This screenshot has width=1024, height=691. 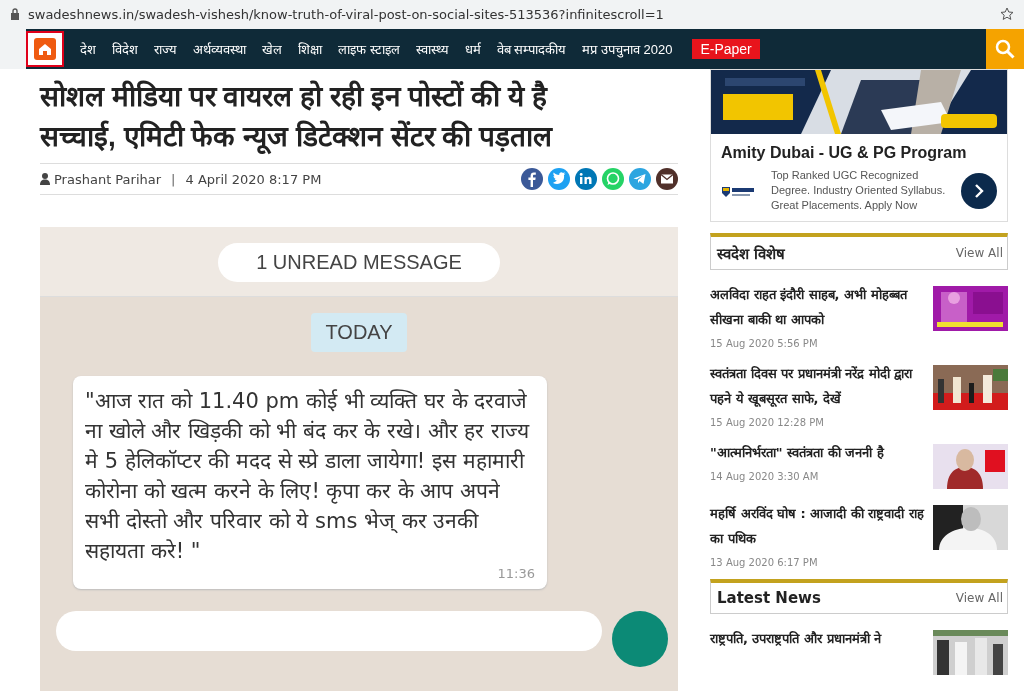 What do you see at coordinates (764, 343) in the screenshot?
I see `news-date: 15 Aug 2020 5:56 PM` at bounding box center [764, 343].